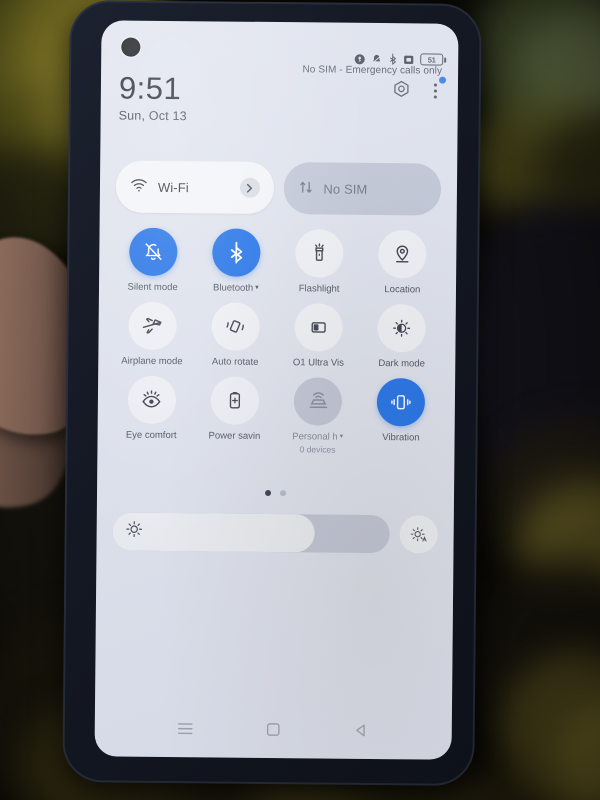 This screenshot has width=600, height=800. What do you see at coordinates (153, 252) in the screenshot?
I see `bell-off-icon` at bounding box center [153, 252].